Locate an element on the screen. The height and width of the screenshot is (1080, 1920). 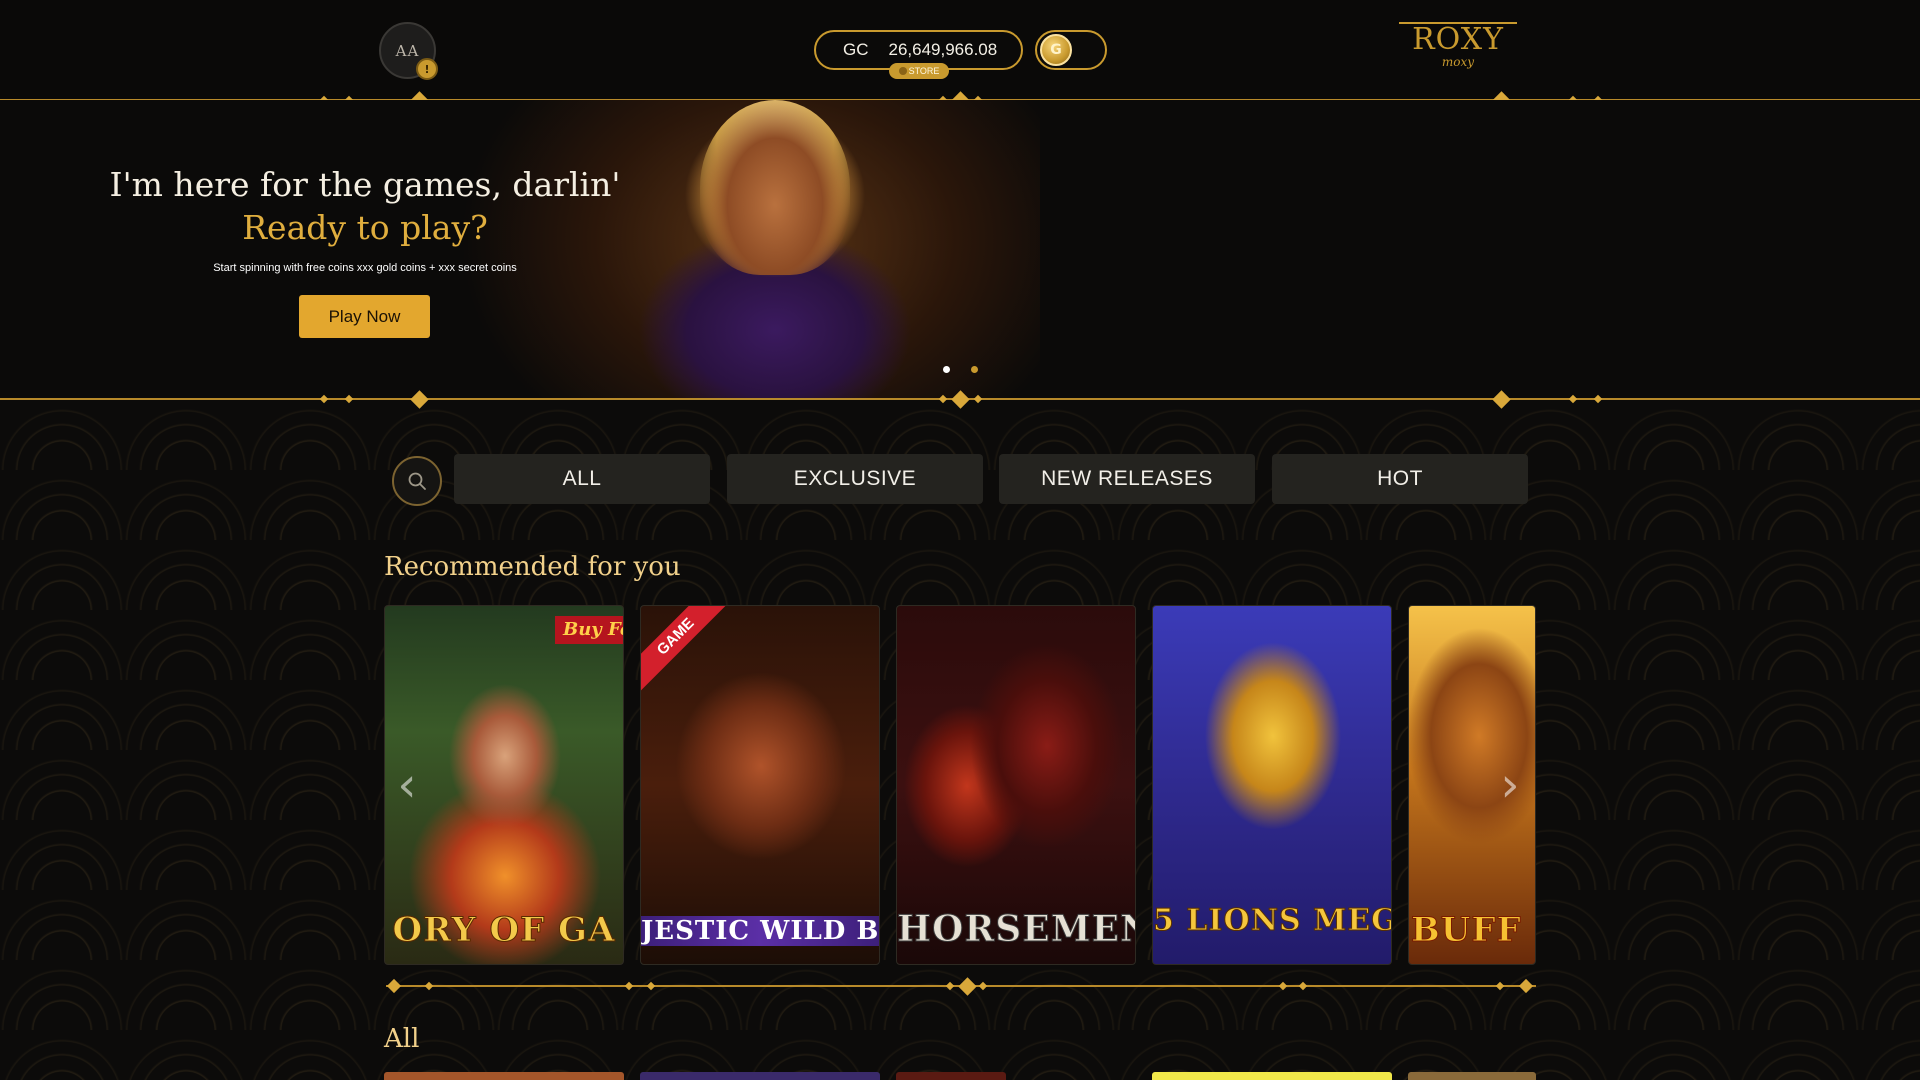
game-card: 5 LIONS MEGAWAYS is located at coordinates (1272, 785).